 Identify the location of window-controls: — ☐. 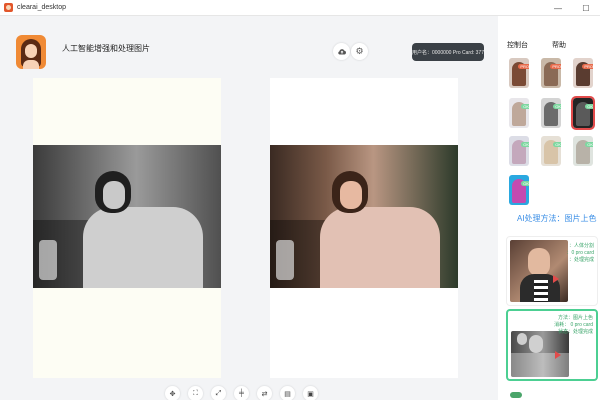
(572, 8).